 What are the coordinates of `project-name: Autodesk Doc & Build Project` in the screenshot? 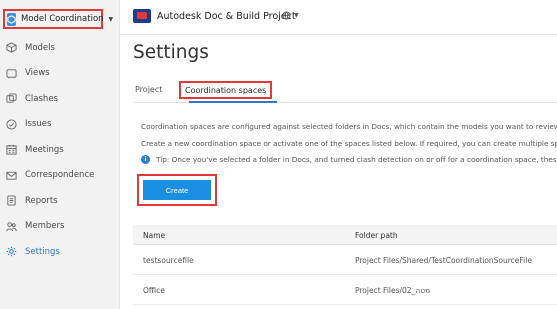 It's located at (226, 16).